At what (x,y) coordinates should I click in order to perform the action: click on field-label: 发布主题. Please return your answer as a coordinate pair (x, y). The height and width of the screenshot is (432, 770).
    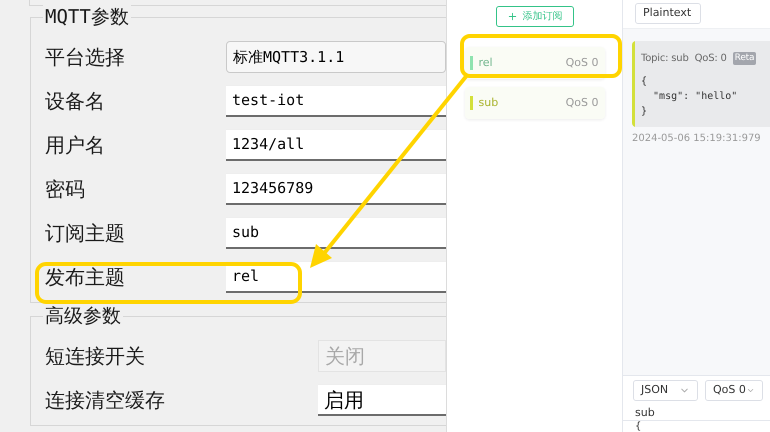
    Looking at the image, I should click on (85, 277).